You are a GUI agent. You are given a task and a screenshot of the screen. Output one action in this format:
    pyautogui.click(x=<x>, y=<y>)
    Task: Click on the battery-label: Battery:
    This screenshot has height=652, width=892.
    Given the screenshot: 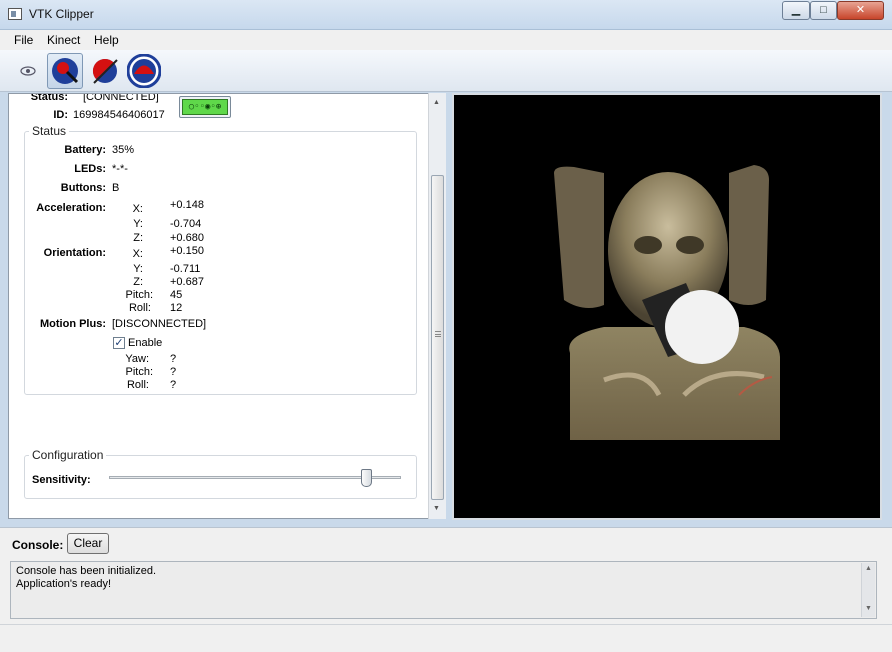 What is the action you would take?
    pyautogui.click(x=85, y=150)
    